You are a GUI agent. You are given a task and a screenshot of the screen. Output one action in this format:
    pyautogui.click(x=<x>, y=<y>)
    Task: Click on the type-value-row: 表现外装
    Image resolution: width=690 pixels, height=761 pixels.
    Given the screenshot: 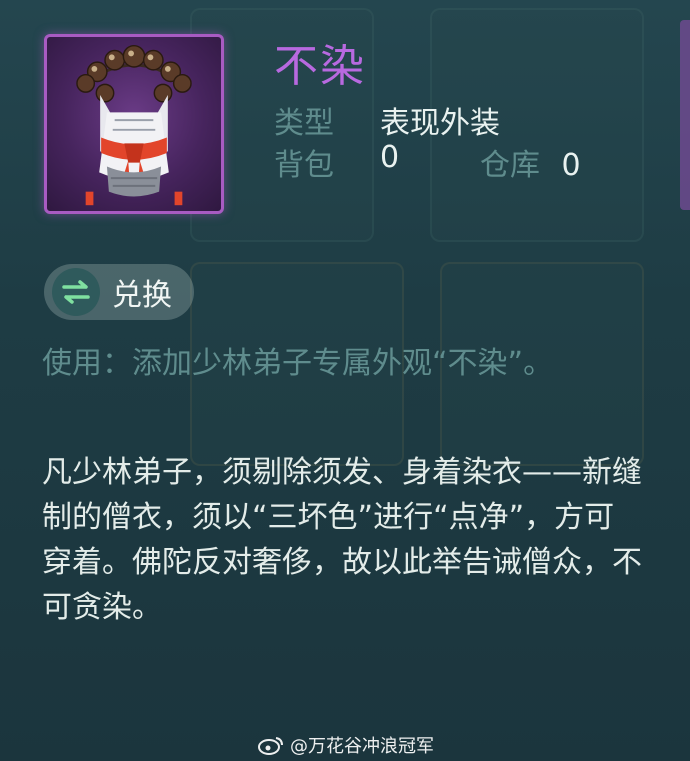 What is the action you would take?
    pyautogui.click(x=440, y=120)
    